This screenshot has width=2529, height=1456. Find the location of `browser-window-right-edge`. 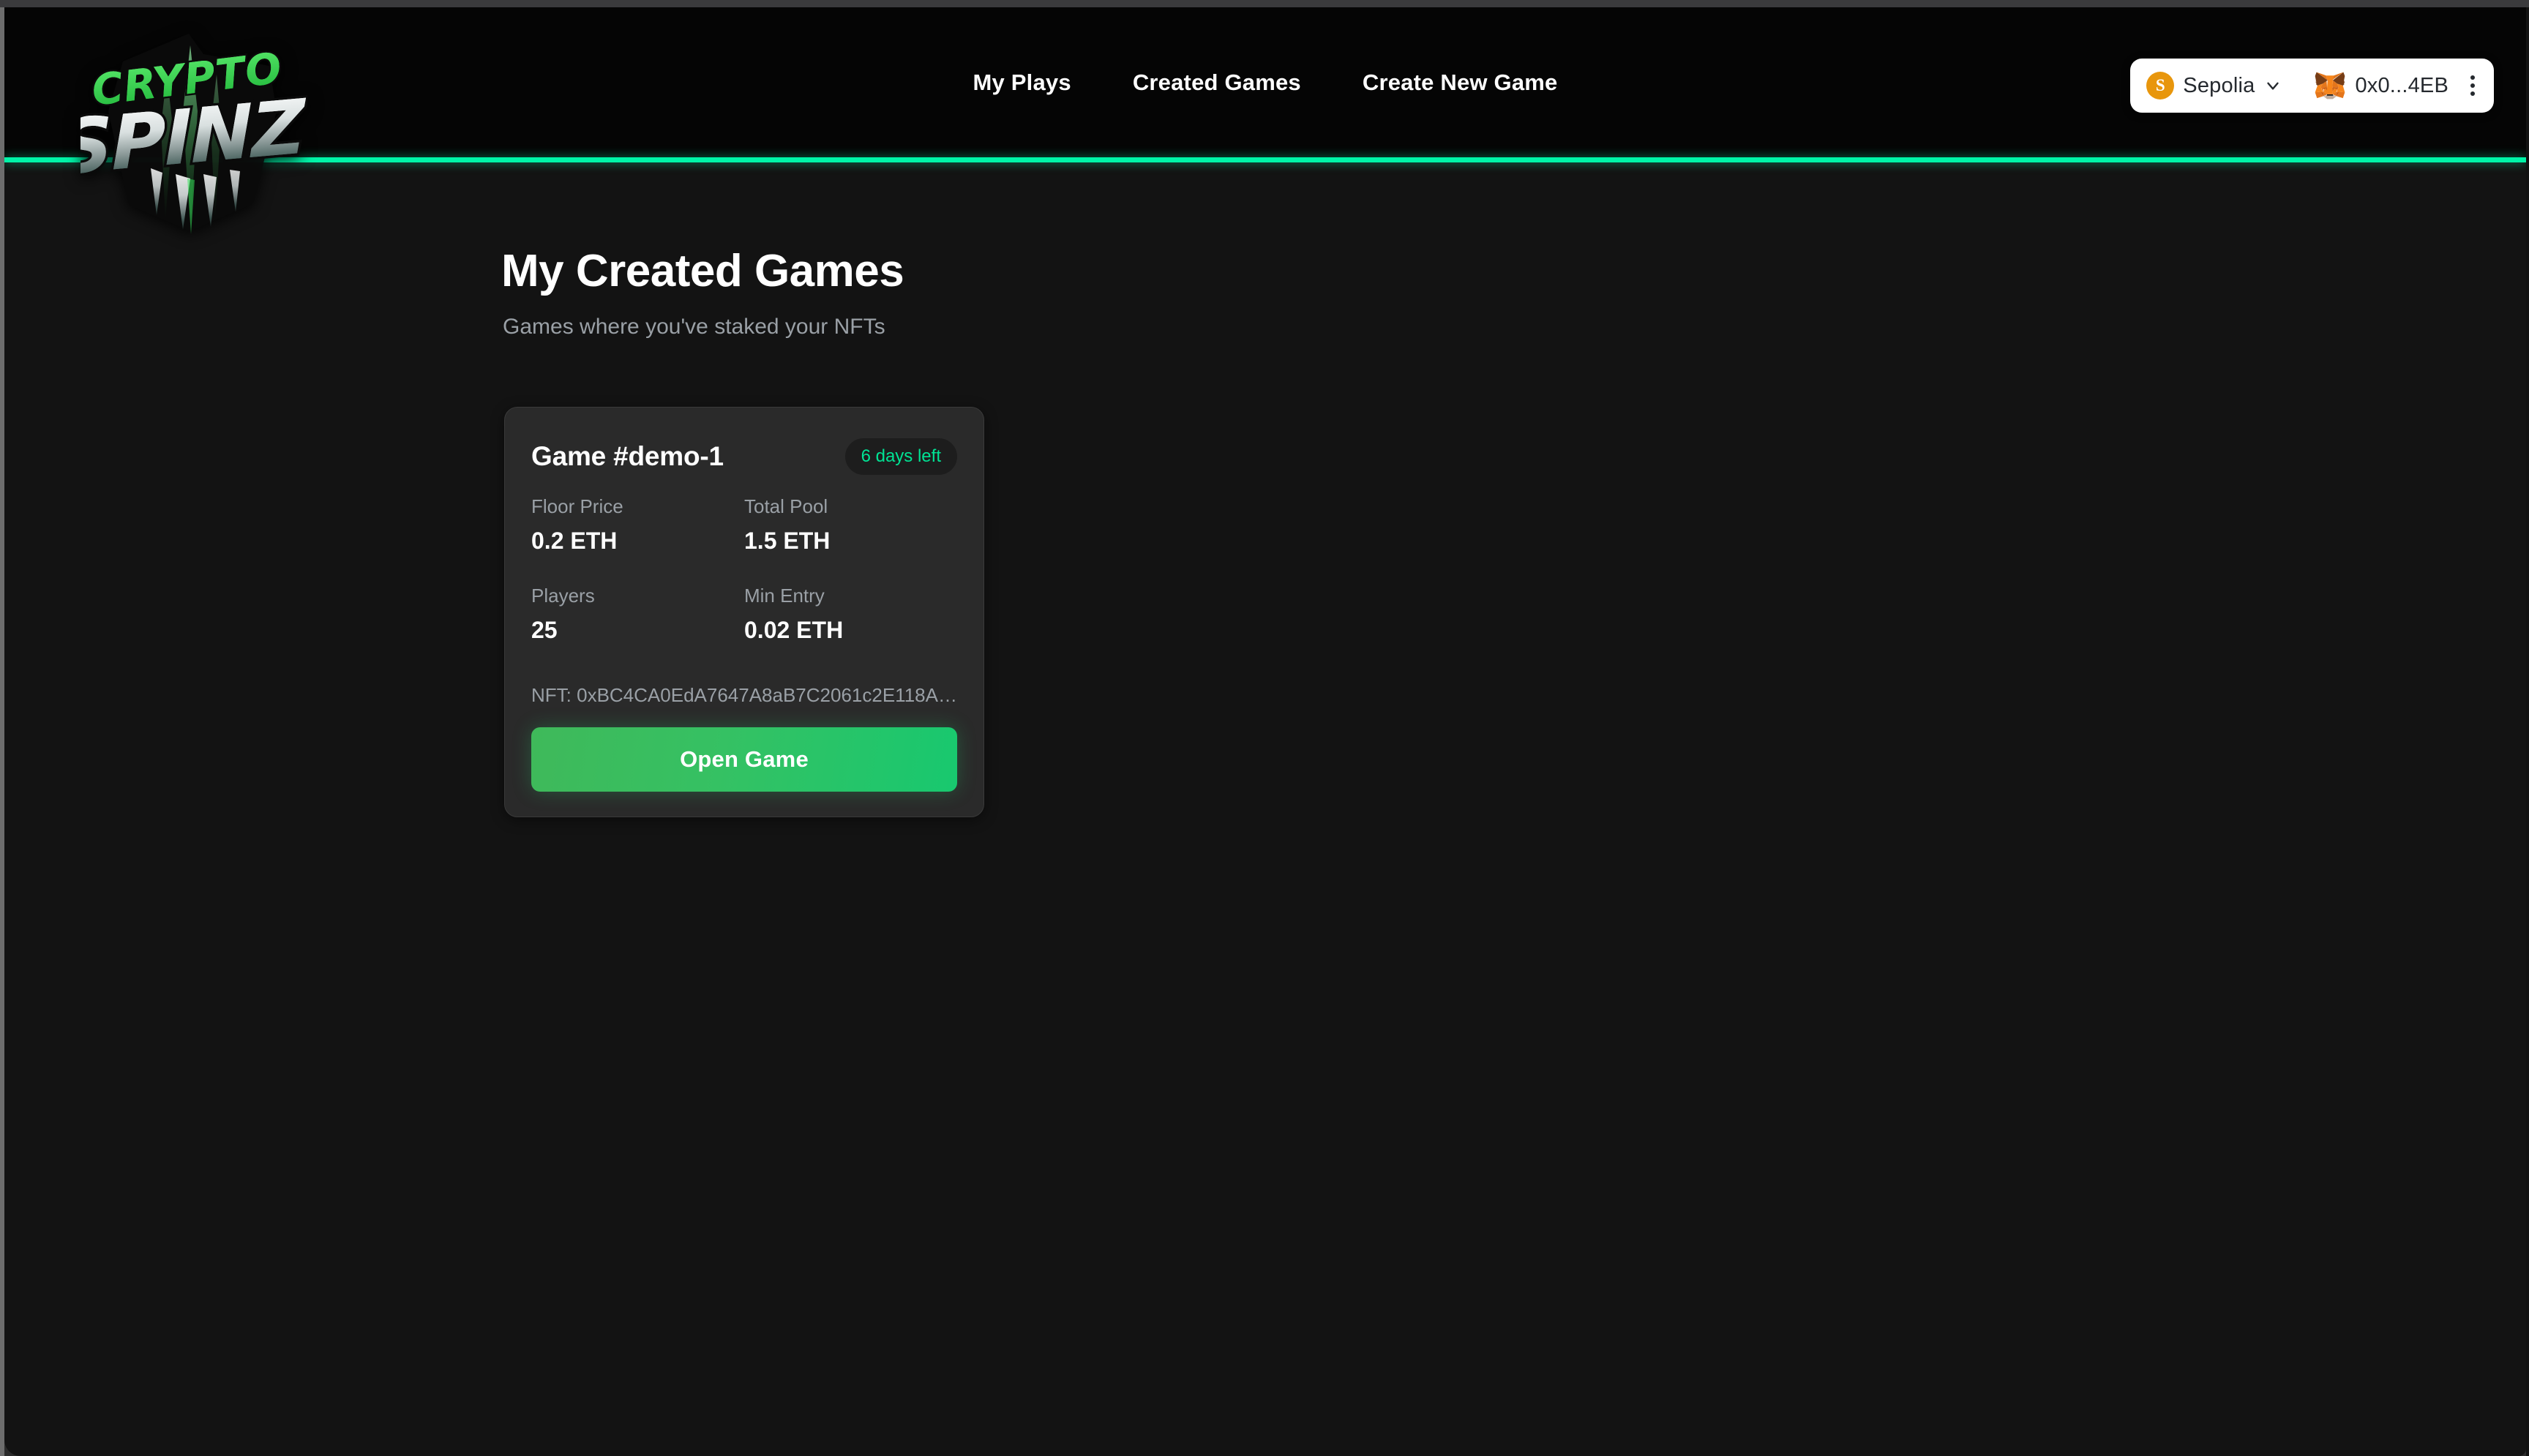

browser-window-right-edge is located at coordinates (2527, 731).